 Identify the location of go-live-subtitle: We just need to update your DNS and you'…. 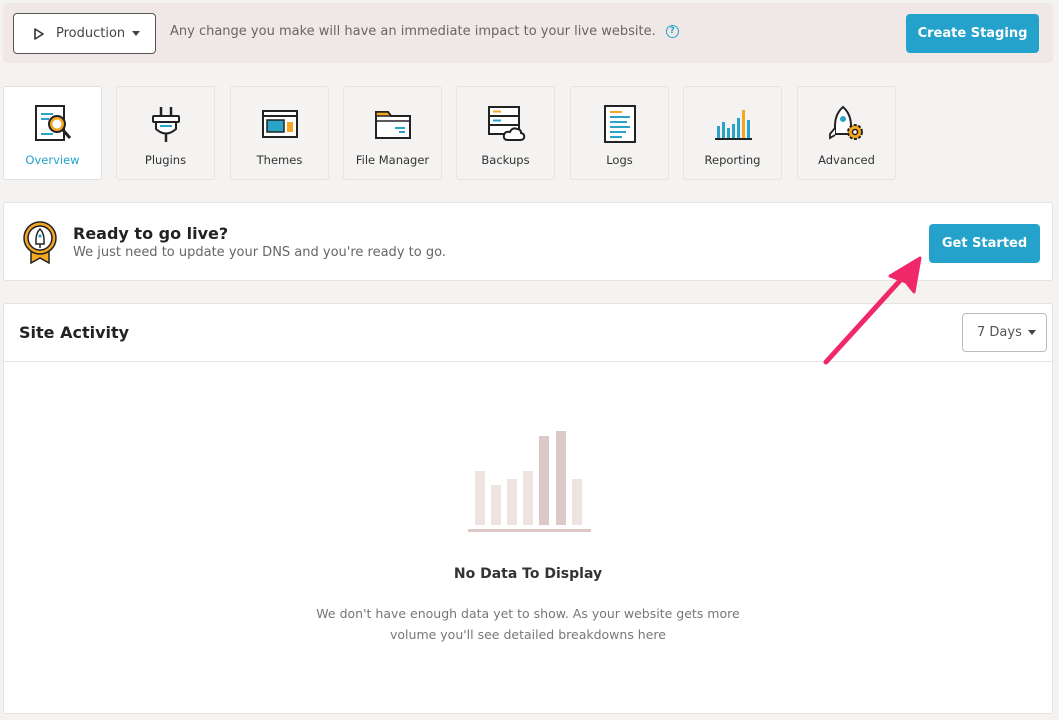
(259, 252).